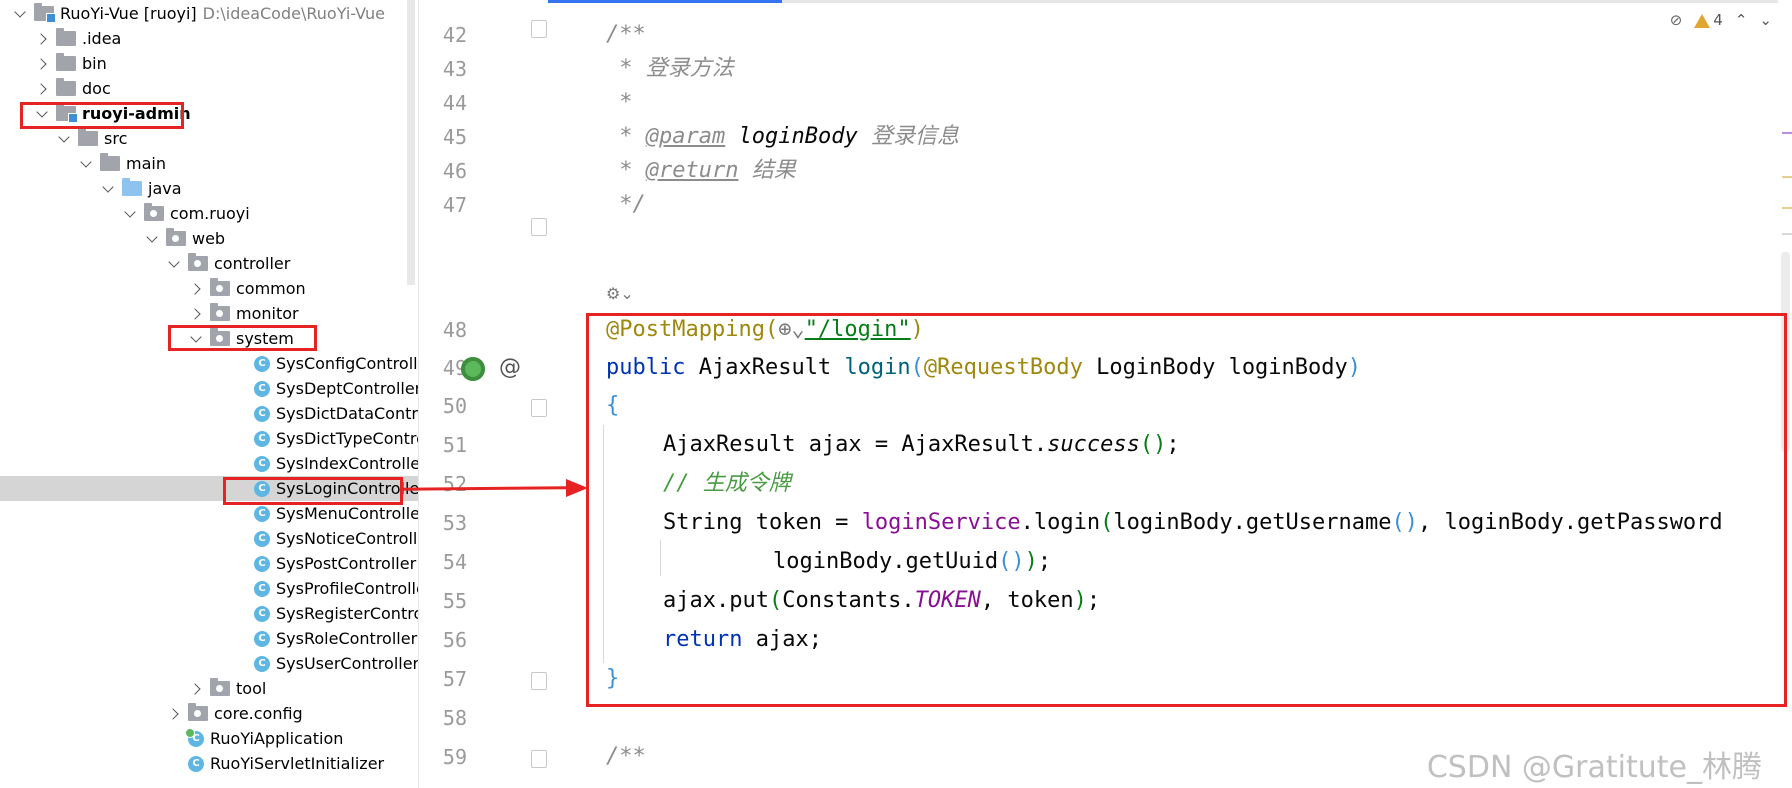 The height and width of the screenshot is (788, 1792). Describe the element at coordinates (198, 712) in the screenshot. I see `package-icon` at that location.